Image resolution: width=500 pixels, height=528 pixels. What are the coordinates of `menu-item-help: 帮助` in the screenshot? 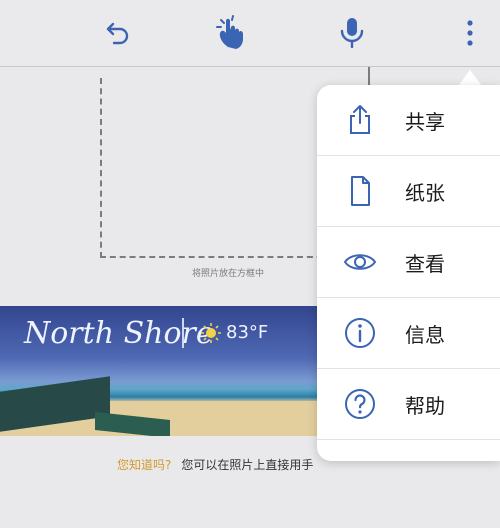 It's located at (408, 404).